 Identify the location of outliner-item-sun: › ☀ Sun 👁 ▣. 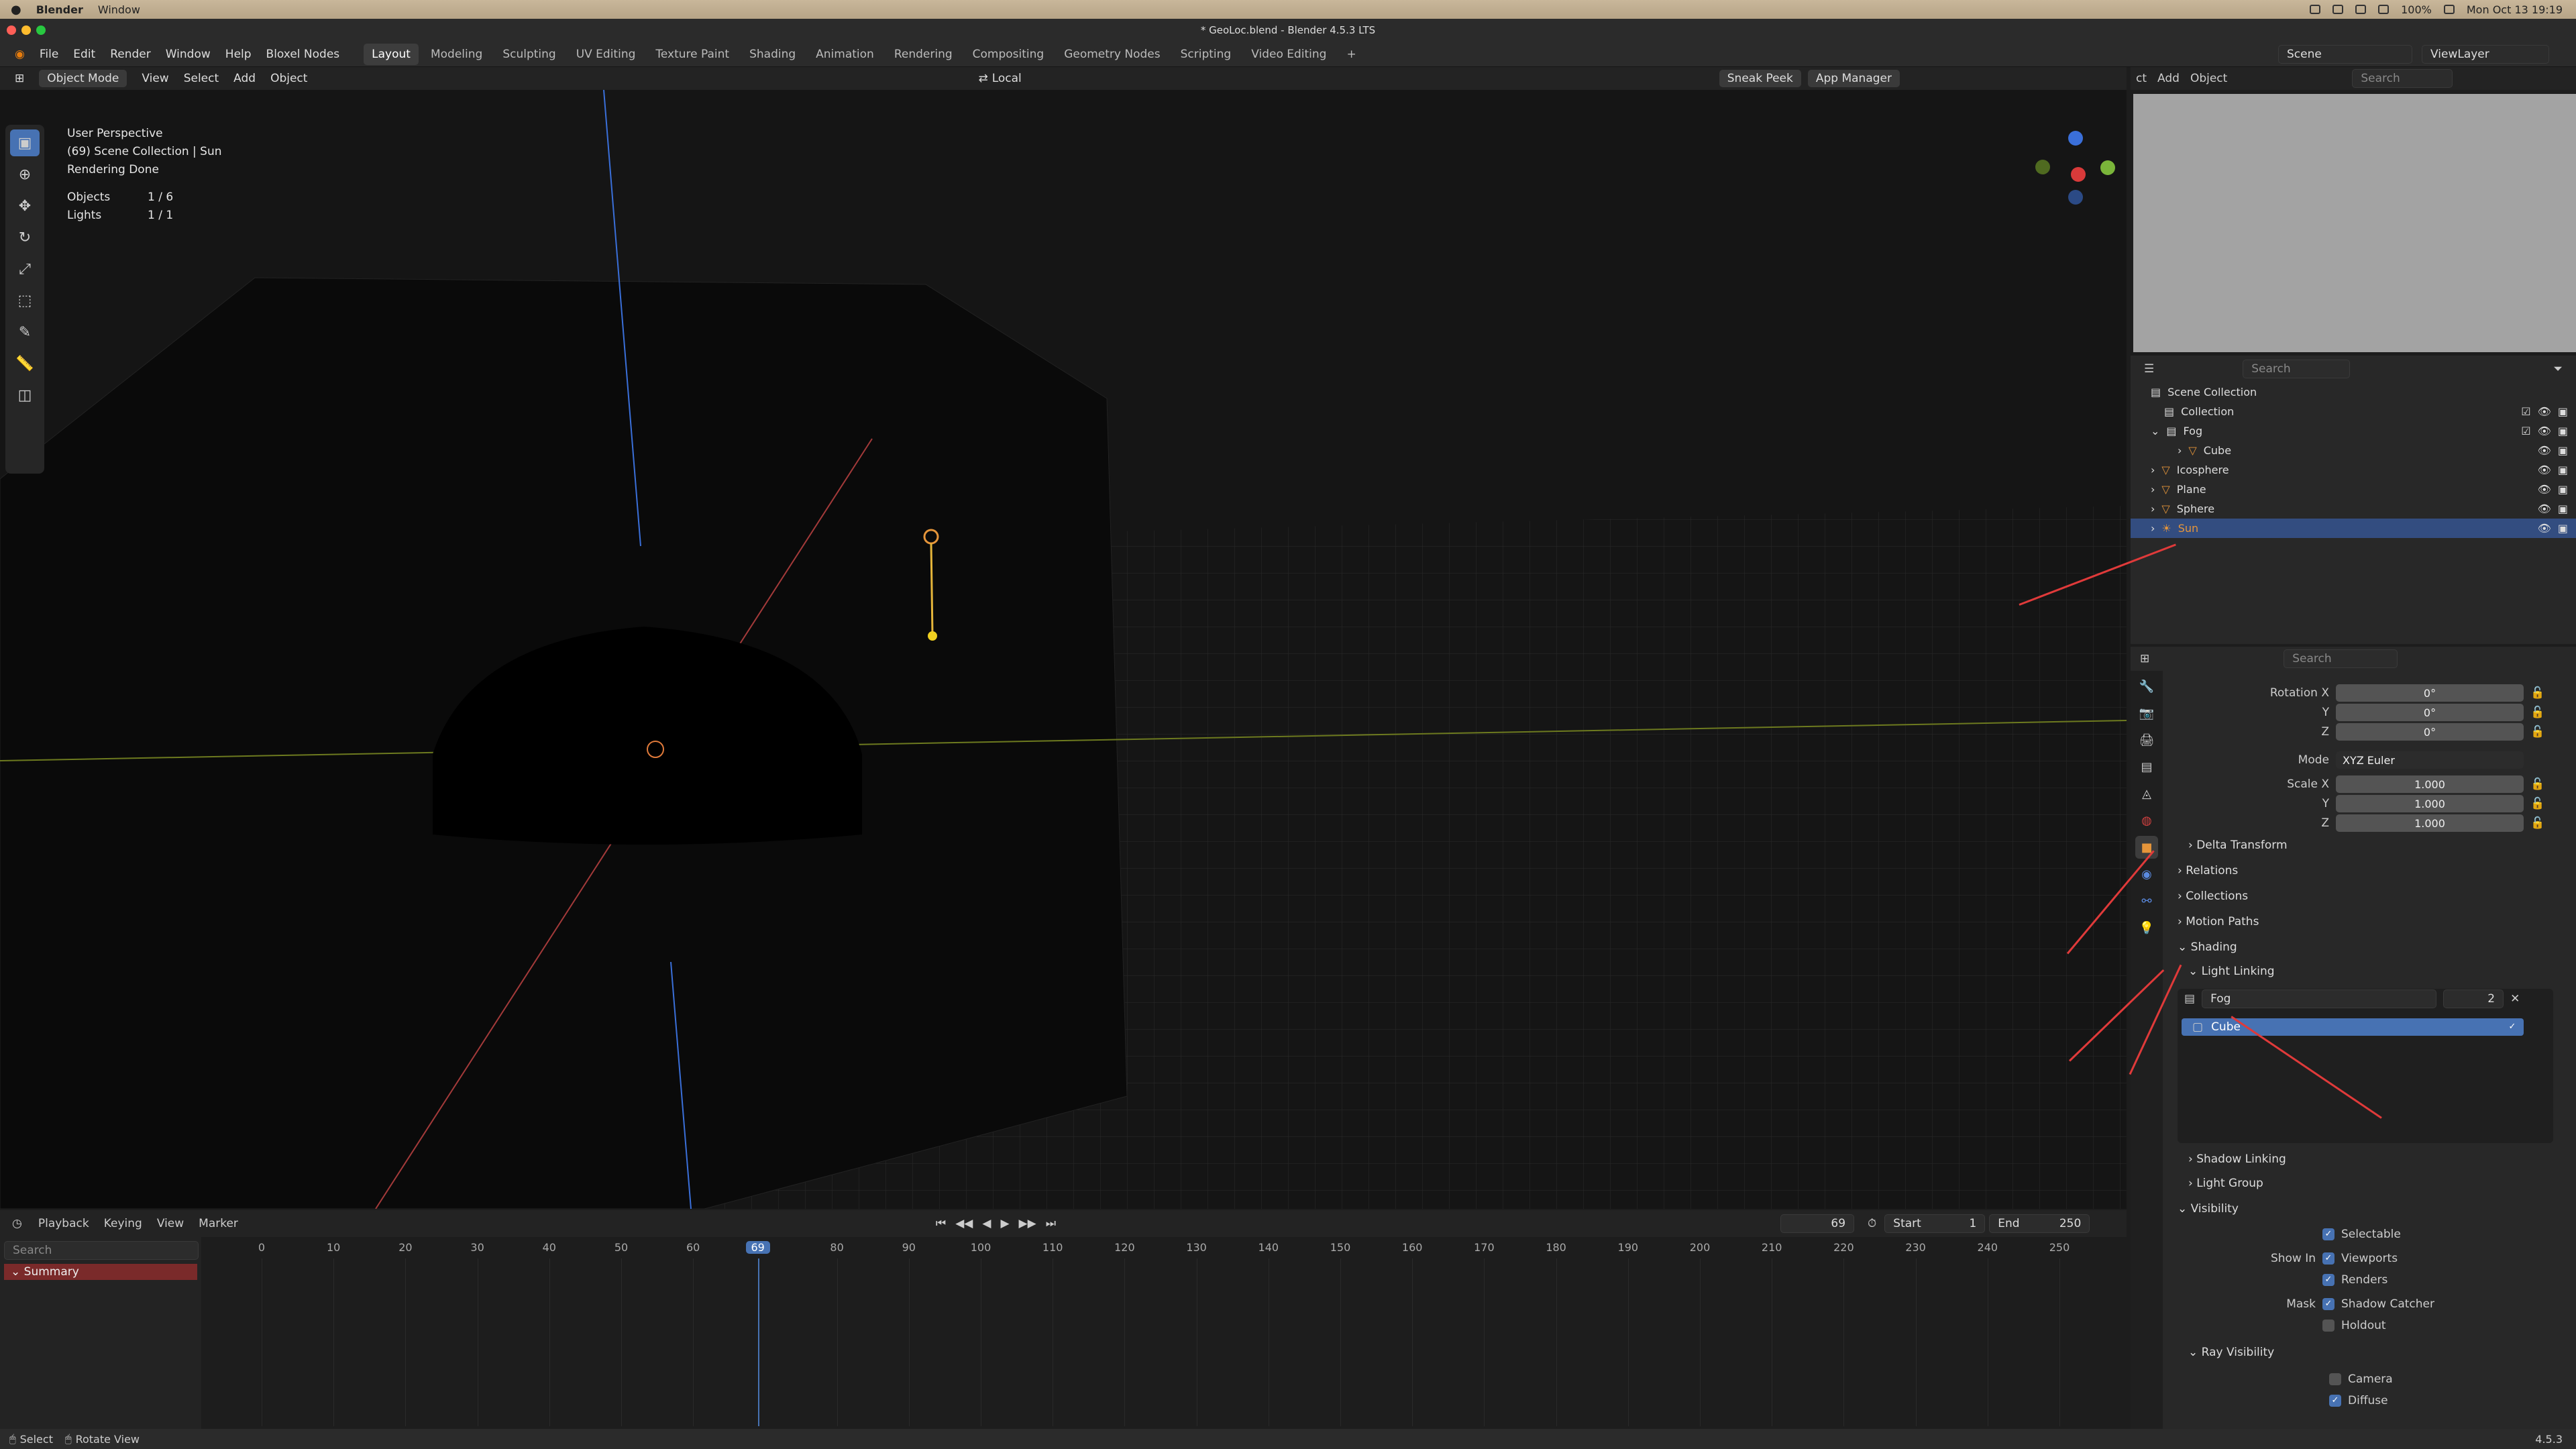
(2353, 528).